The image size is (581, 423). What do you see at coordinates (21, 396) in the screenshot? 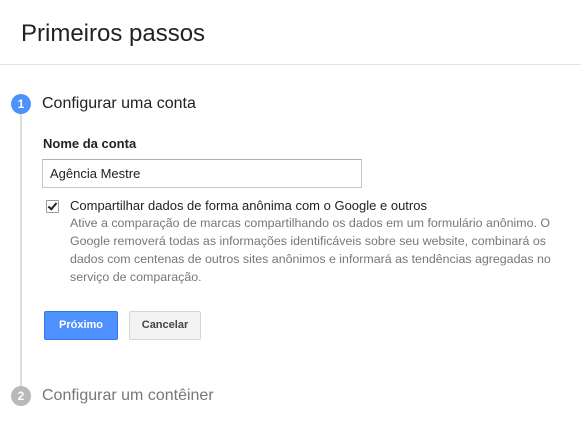
I see `step-2-number: 2` at bounding box center [21, 396].